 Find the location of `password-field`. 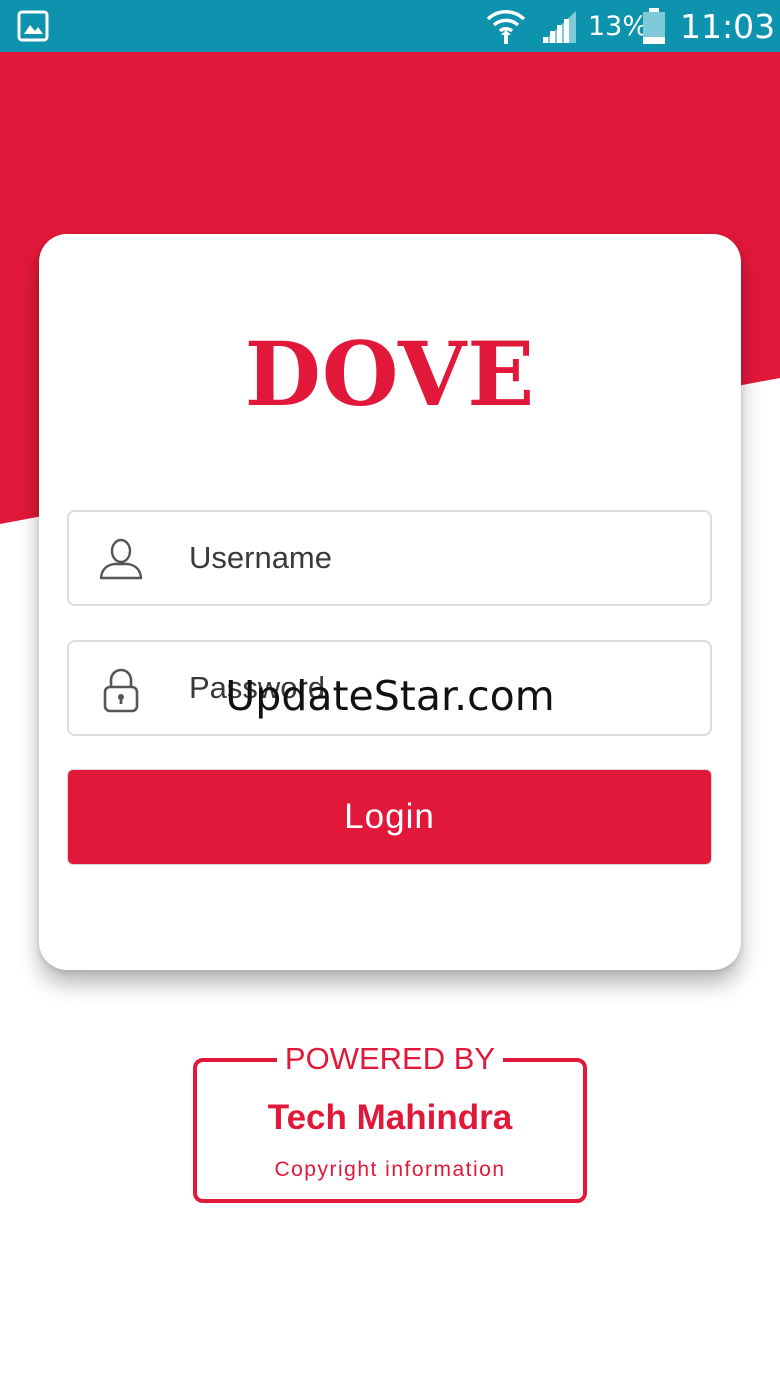

password-field is located at coordinates (389, 688).